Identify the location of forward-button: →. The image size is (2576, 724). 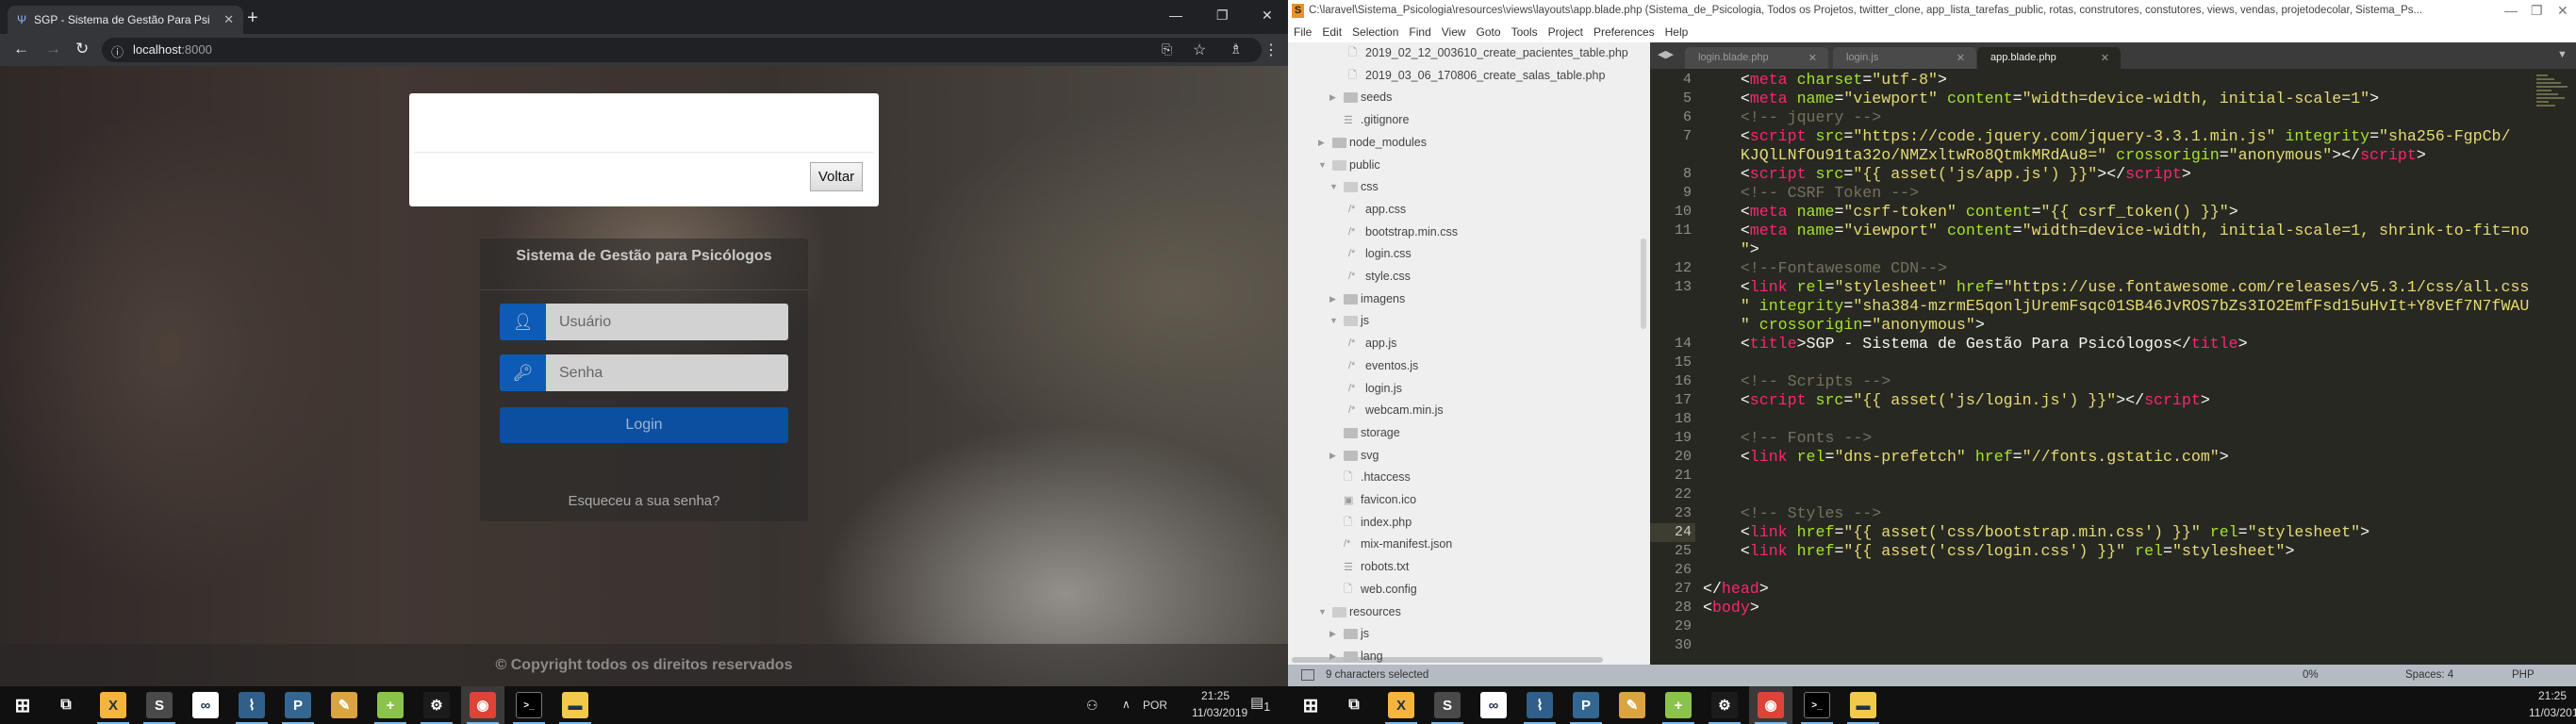
(53, 49).